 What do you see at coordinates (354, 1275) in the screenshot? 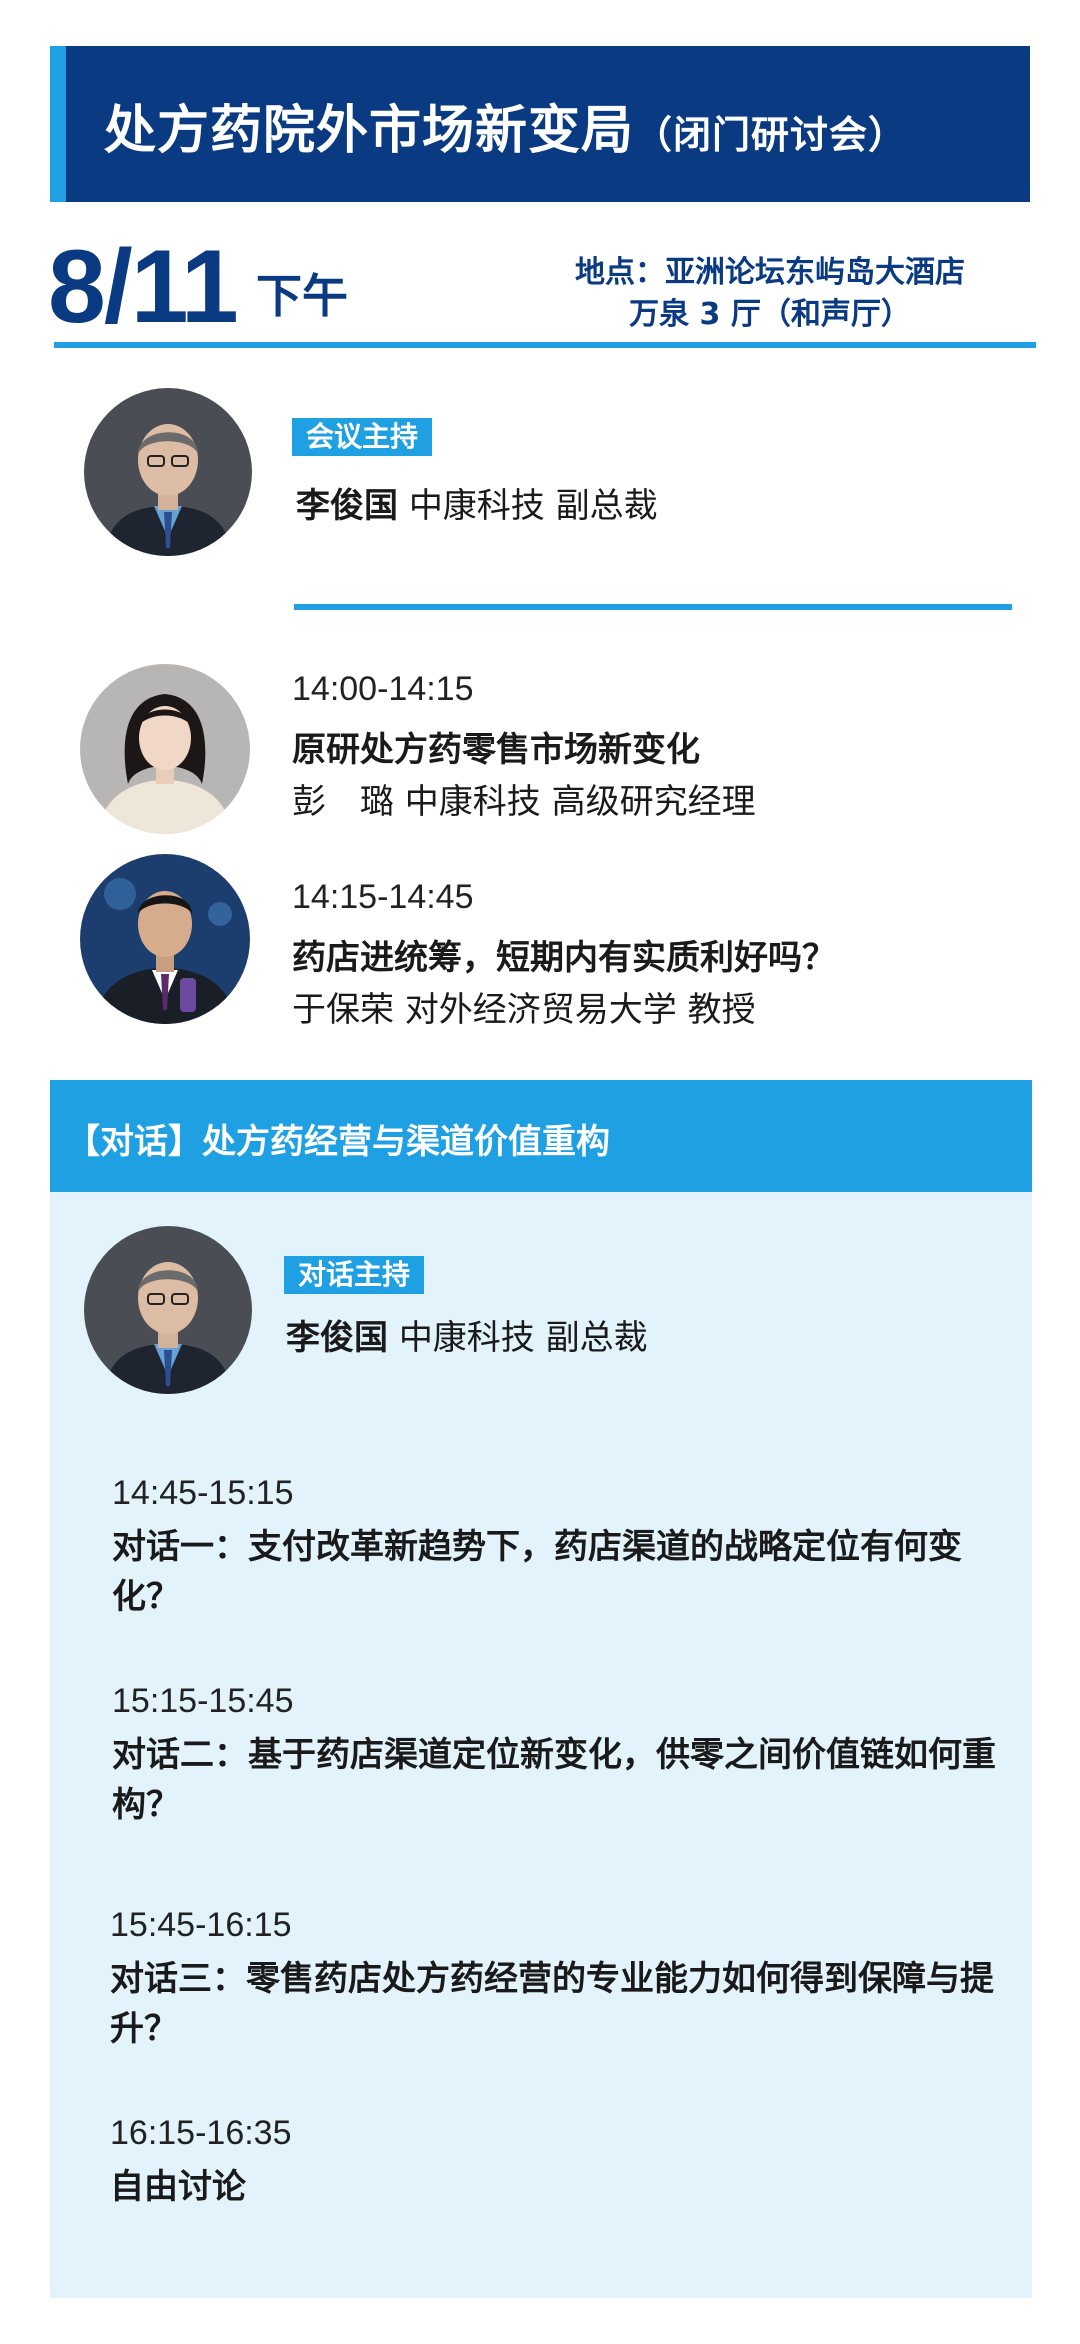
I see `dialogue-host-tag: 对话主持` at bounding box center [354, 1275].